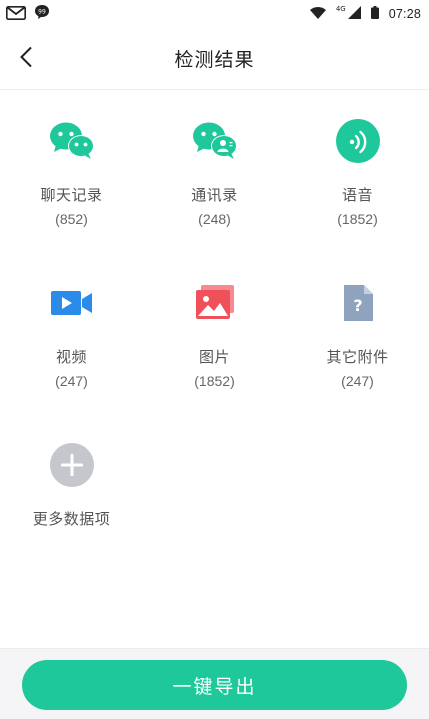 Image resolution: width=429 pixels, height=719 pixels. What do you see at coordinates (214, 195) in the screenshot?
I see `item-label: 通讯录` at bounding box center [214, 195].